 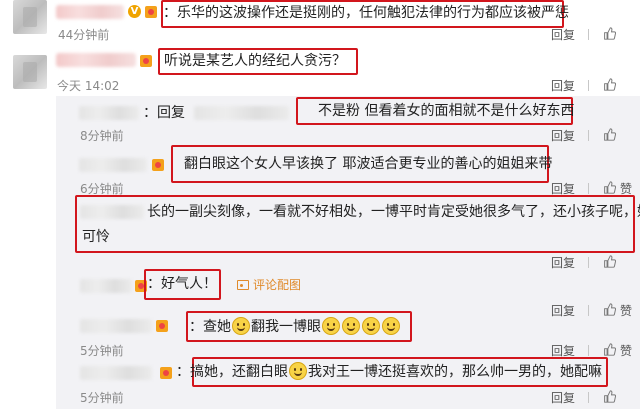 I want to click on reply-text-line1: 长的一副尖刻像，一看就不好相处，一博平时肯定受她很多气了，还小孩子呢，好, so click(x=393, y=212).